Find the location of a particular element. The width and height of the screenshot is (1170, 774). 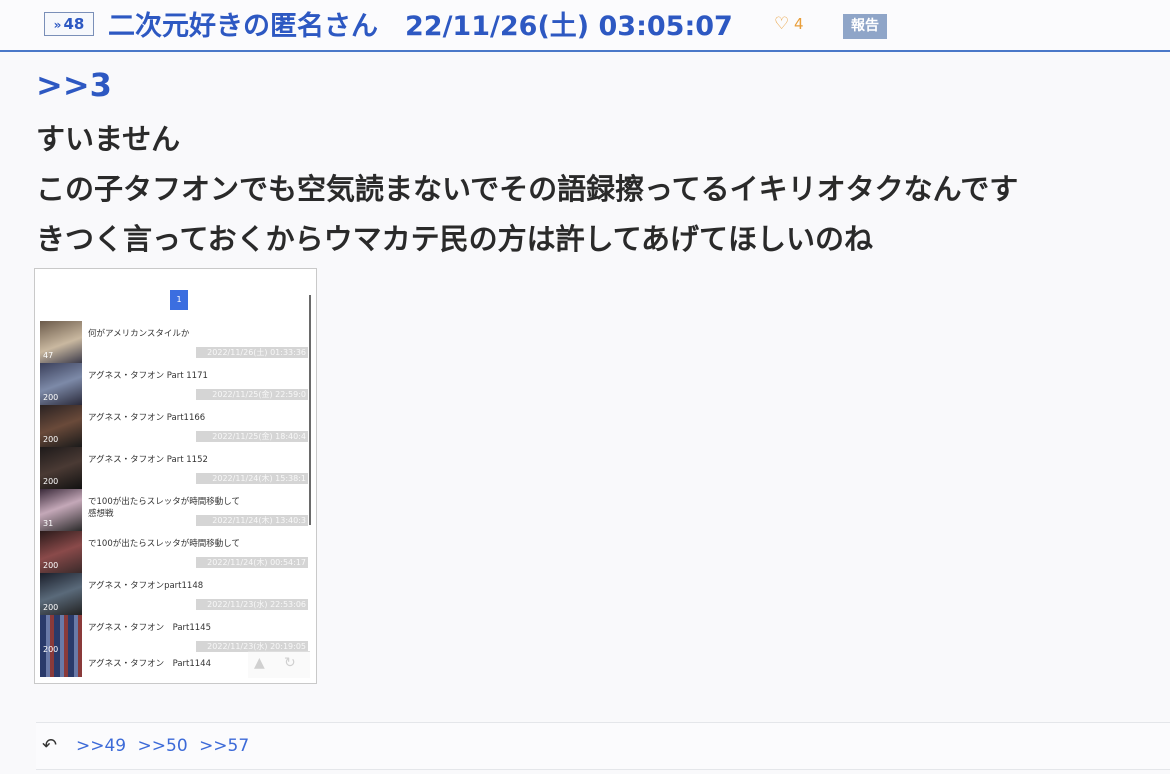

page-number: 1 is located at coordinates (179, 300).